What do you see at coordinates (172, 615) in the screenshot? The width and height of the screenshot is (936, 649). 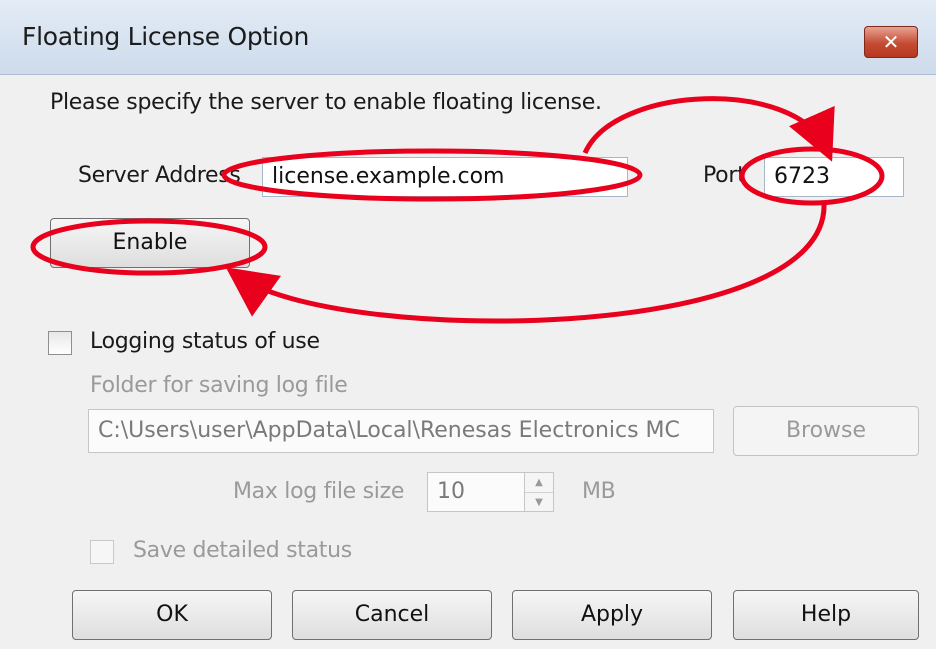 I see `ok-button: OK` at bounding box center [172, 615].